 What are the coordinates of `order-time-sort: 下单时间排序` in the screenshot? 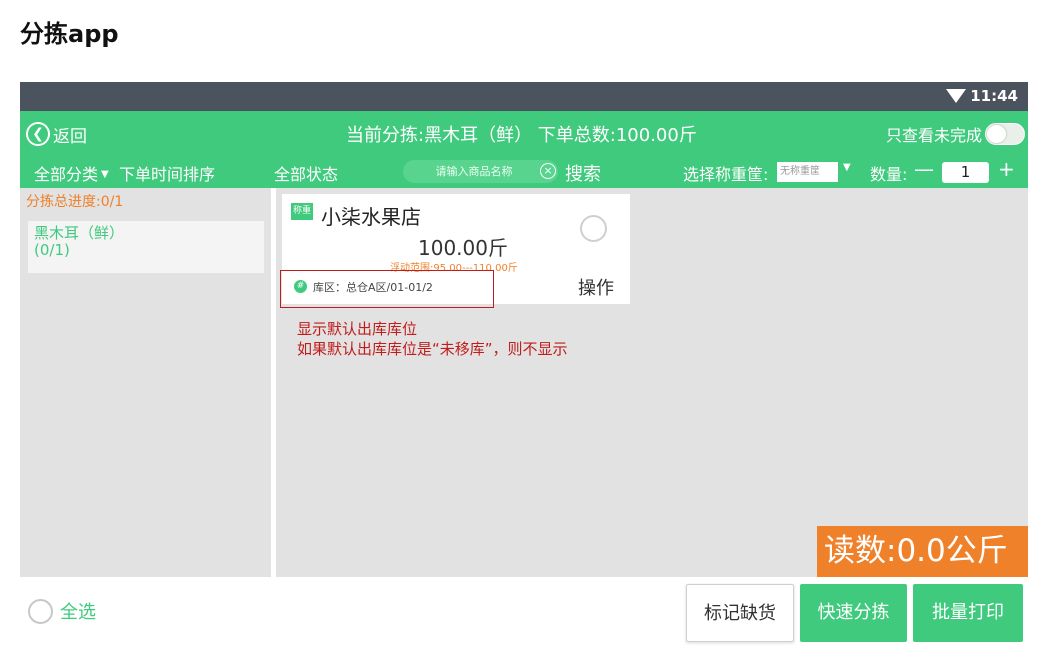 It's located at (167, 173).